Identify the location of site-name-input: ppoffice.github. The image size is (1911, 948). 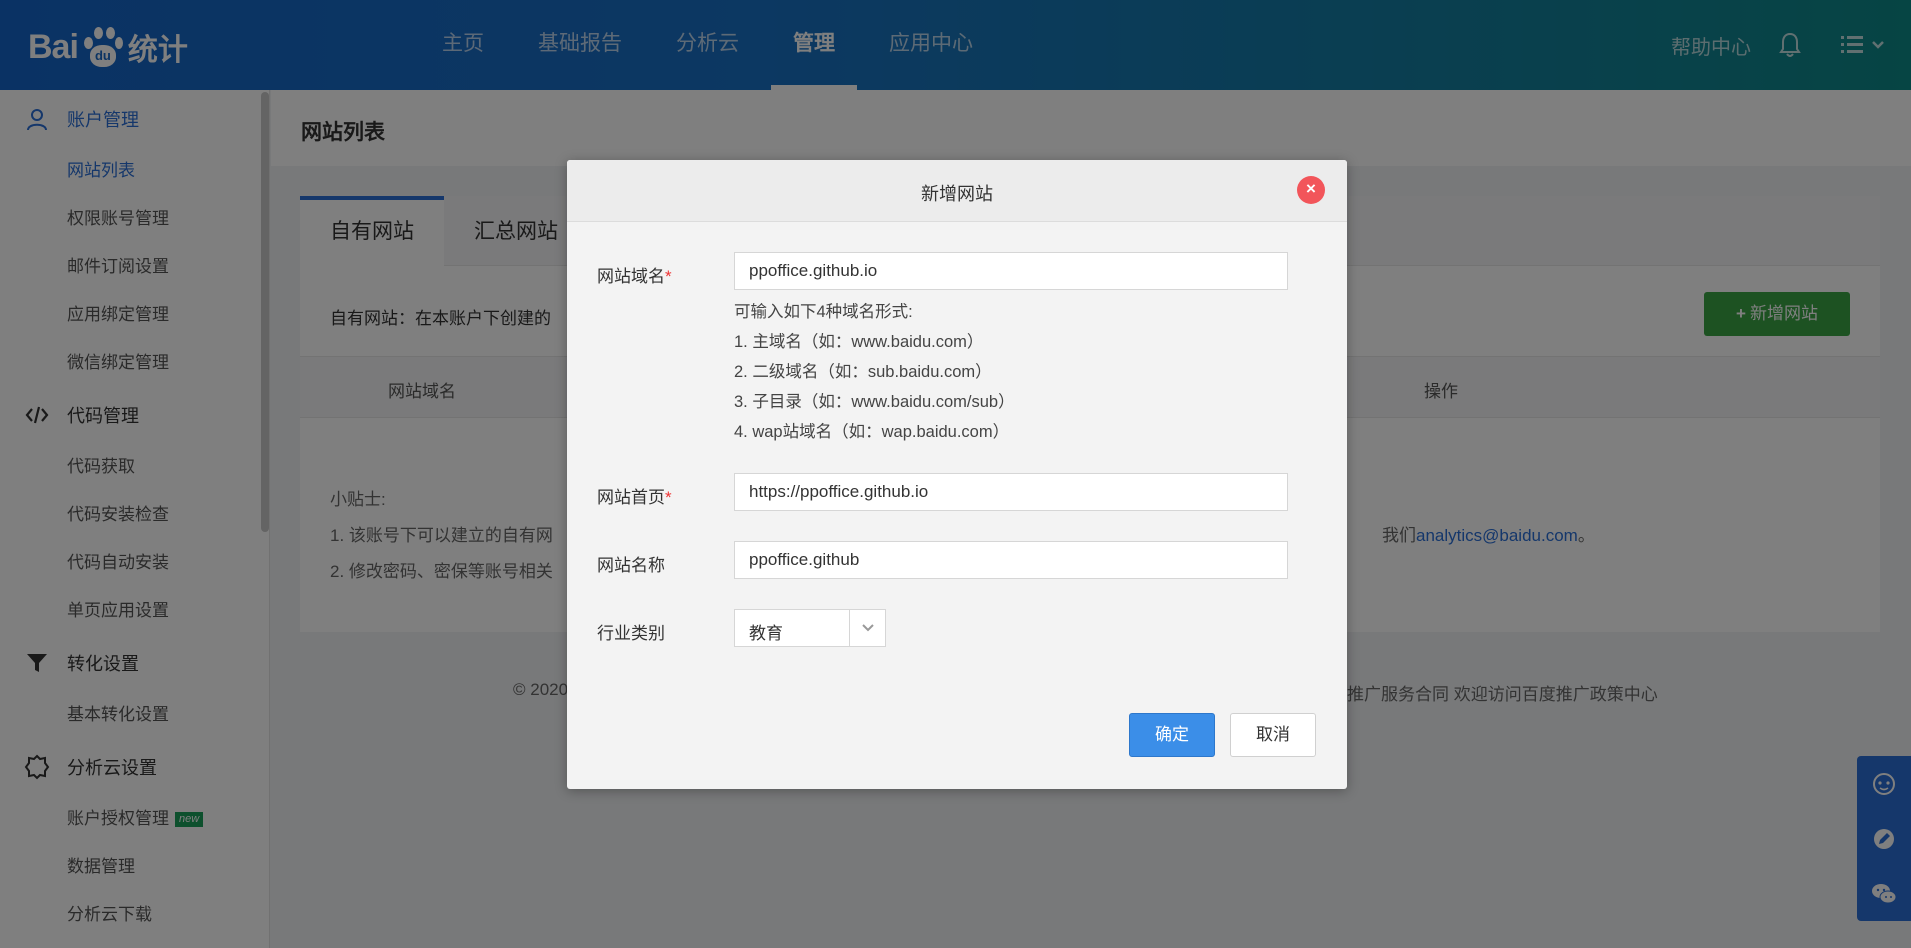
(1011, 560).